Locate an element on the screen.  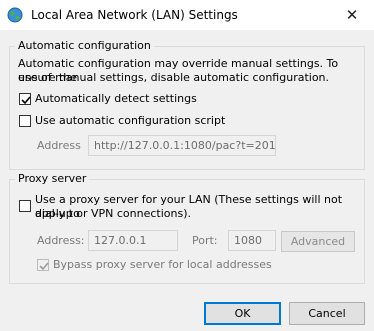
proxy-port-label: Port: is located at coordinates (205, 240).